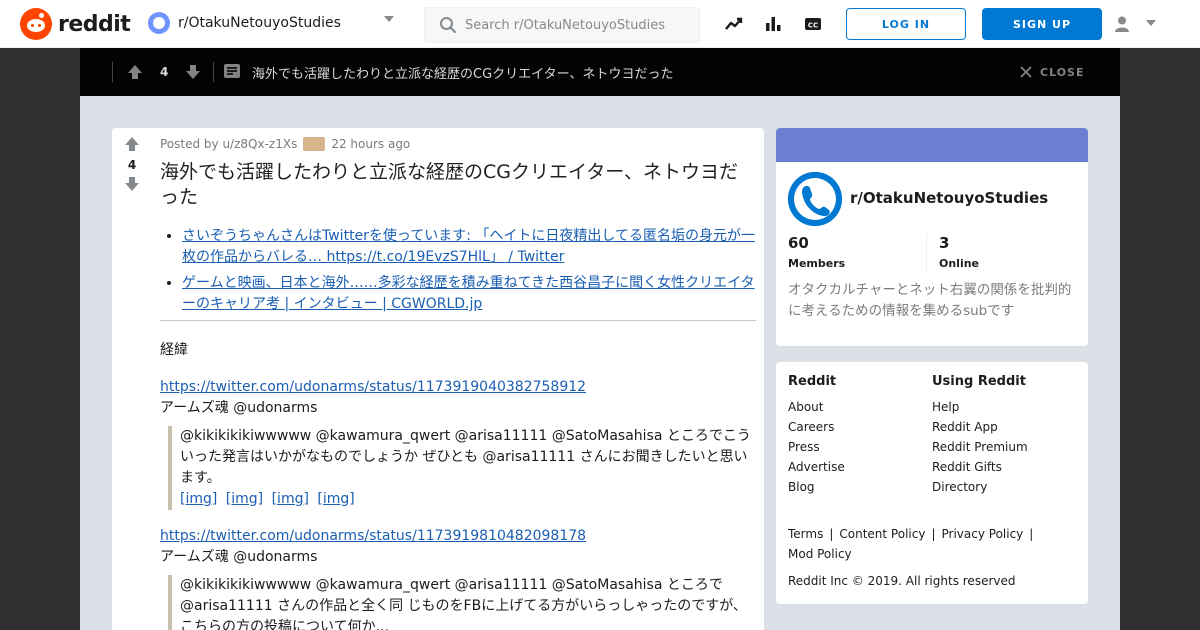 Image resolution: width=1200 pixels, height=630 pixels. I want to click on footer-heading: Reddit, so click(812, 381).